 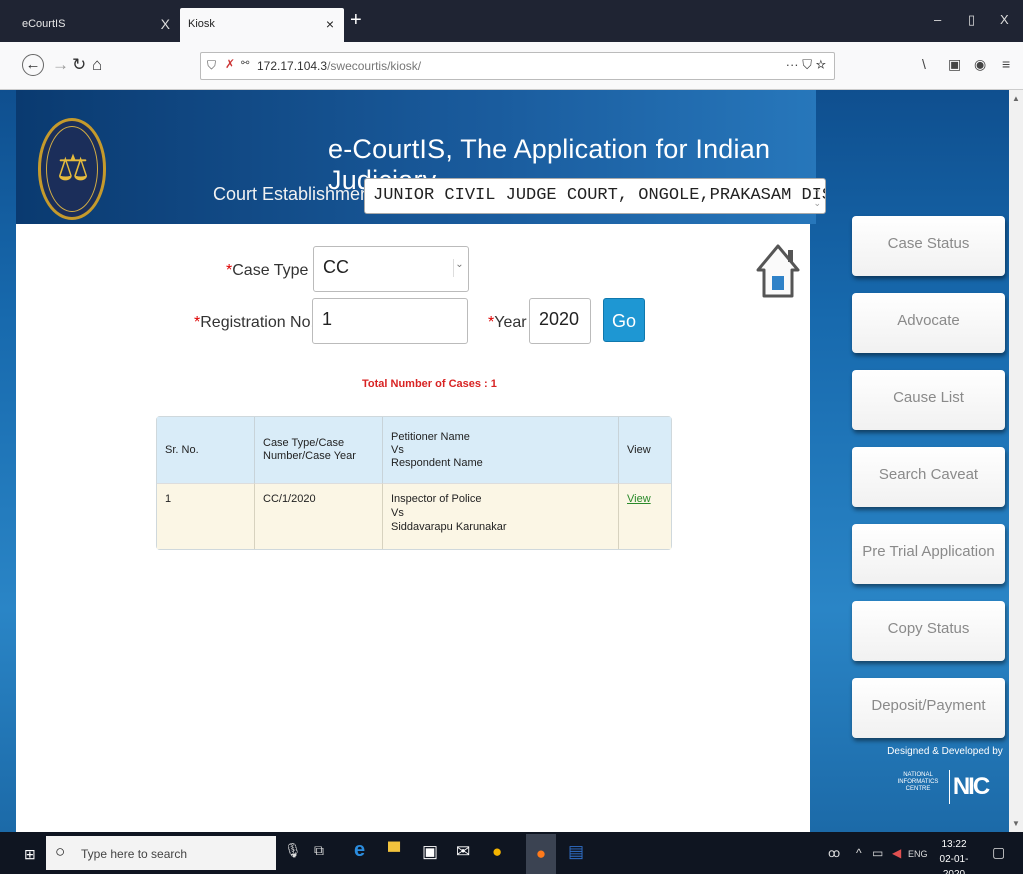 What do you see at coordinates (806, 65) in the screenshot?
I see `page-actions-icon: ··· ⛉ ☆` at bounding box center [806, 65].